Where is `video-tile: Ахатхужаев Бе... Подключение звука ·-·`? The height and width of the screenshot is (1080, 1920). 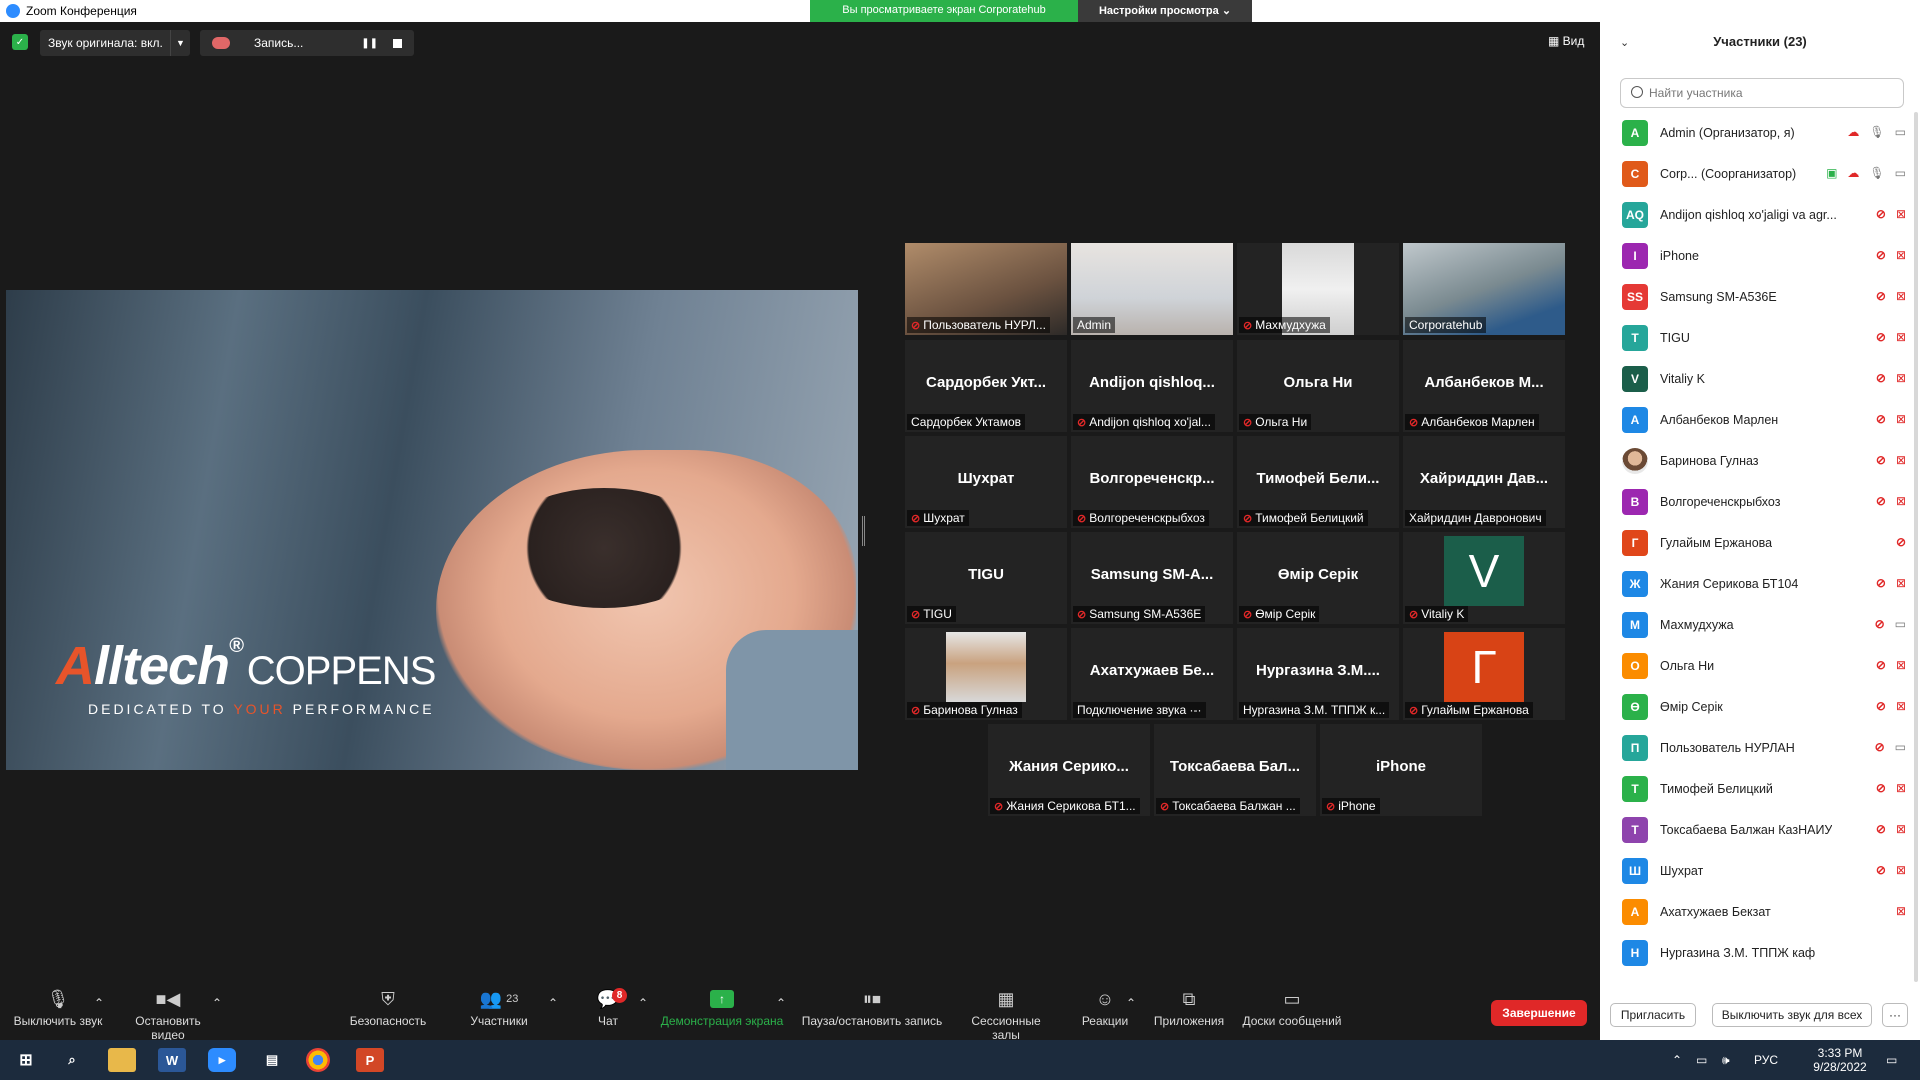
video-tile: Ахатхужаев Бе... Подключение звука ·-· is located at coordinates (1152, 674).